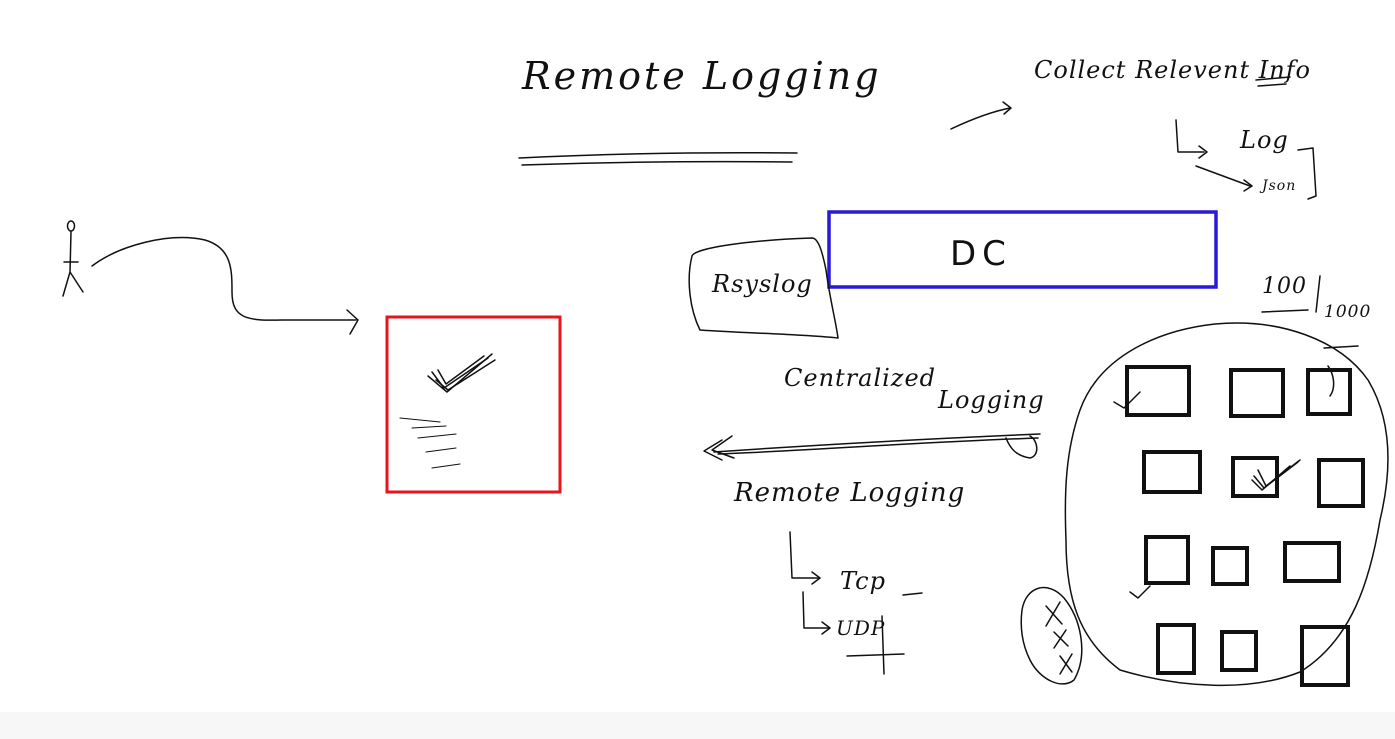 This screenshot has width=1395, height=739. I want to click on log-label: Log, so click(1264, 140).